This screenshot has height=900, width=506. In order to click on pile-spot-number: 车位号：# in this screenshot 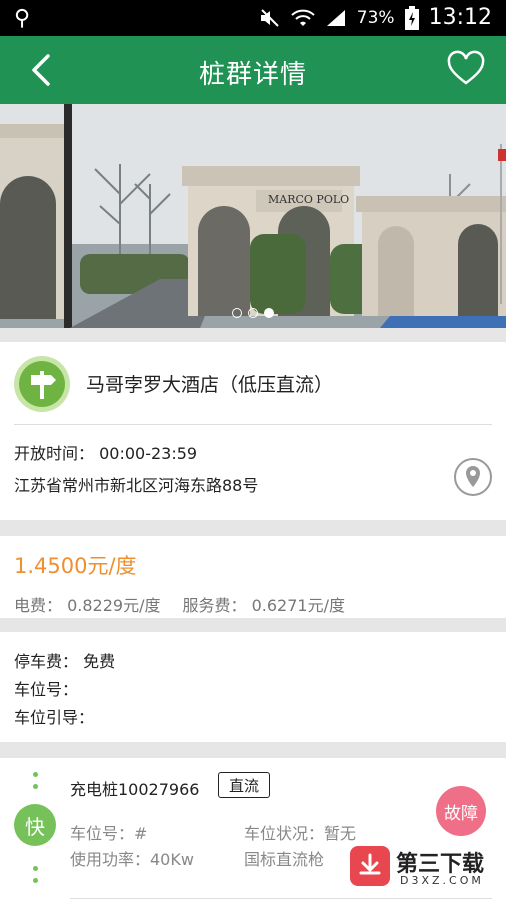, I will do `click(109, 833)`.